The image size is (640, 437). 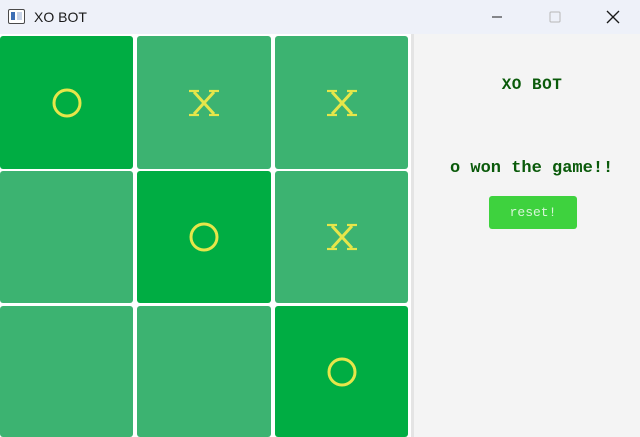 What do you see at coordinates (16, 16) in the screenshot?
I see `app-icon` at bounding box center [16, 16].